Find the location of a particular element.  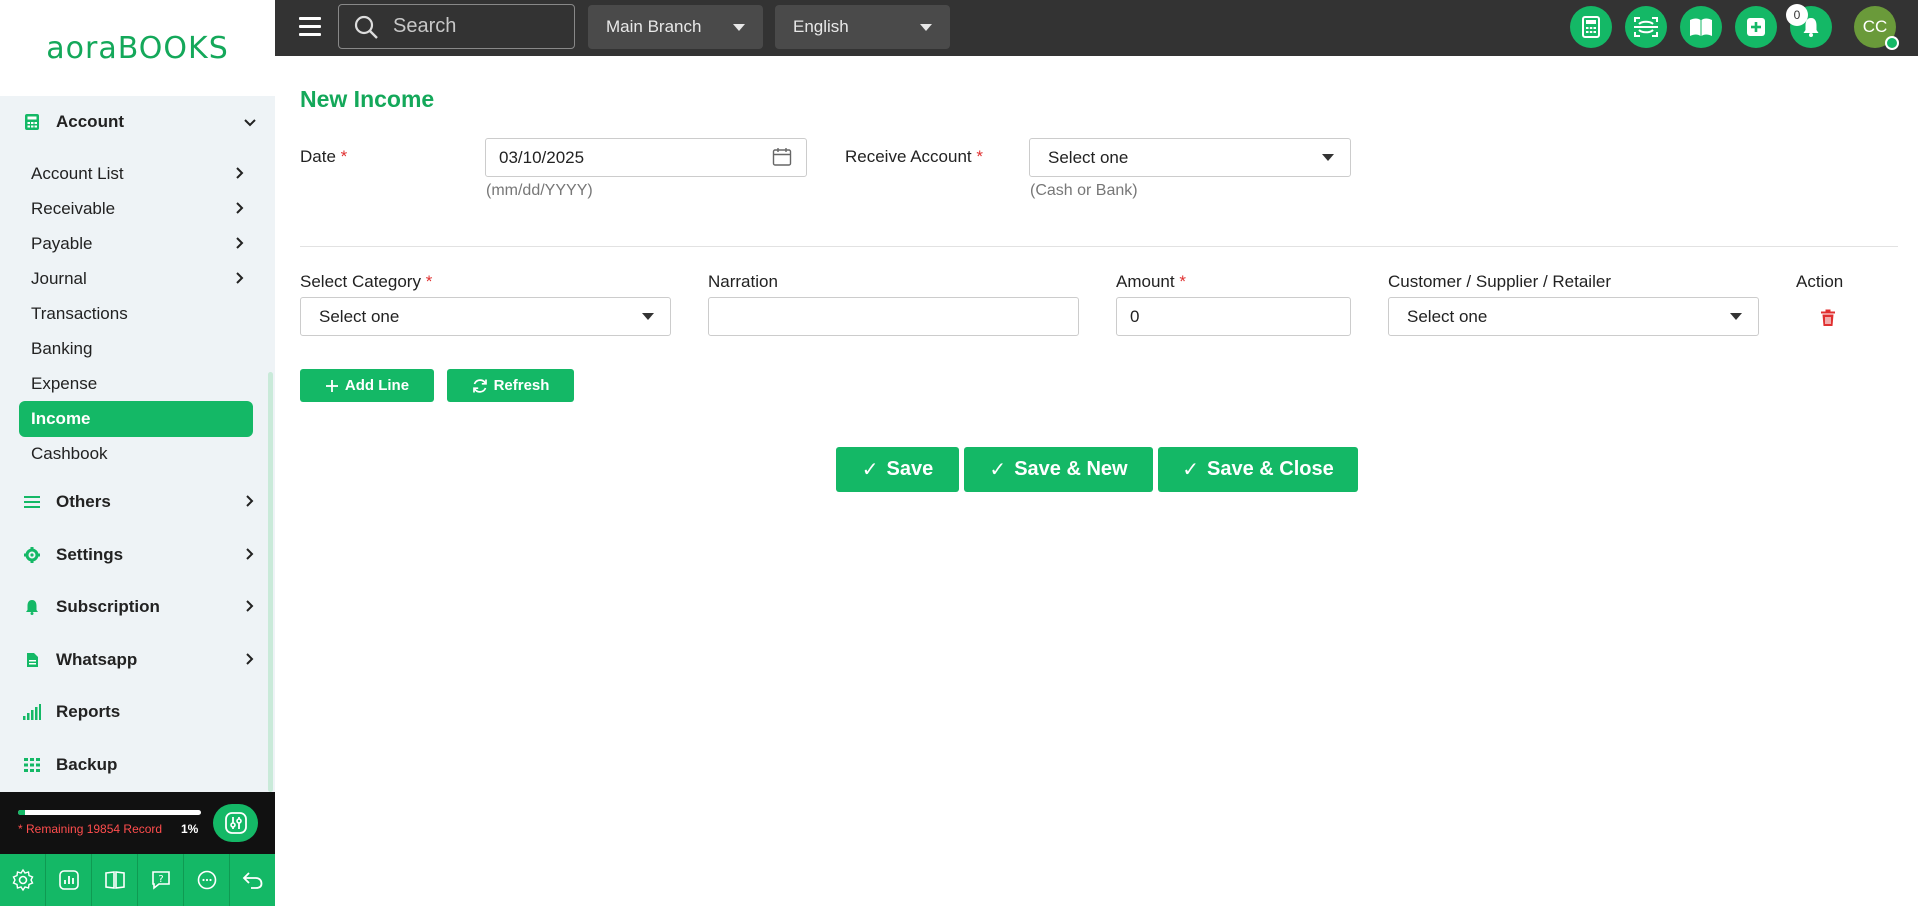

chevron-down-icon is located at coordinates (250, 122).